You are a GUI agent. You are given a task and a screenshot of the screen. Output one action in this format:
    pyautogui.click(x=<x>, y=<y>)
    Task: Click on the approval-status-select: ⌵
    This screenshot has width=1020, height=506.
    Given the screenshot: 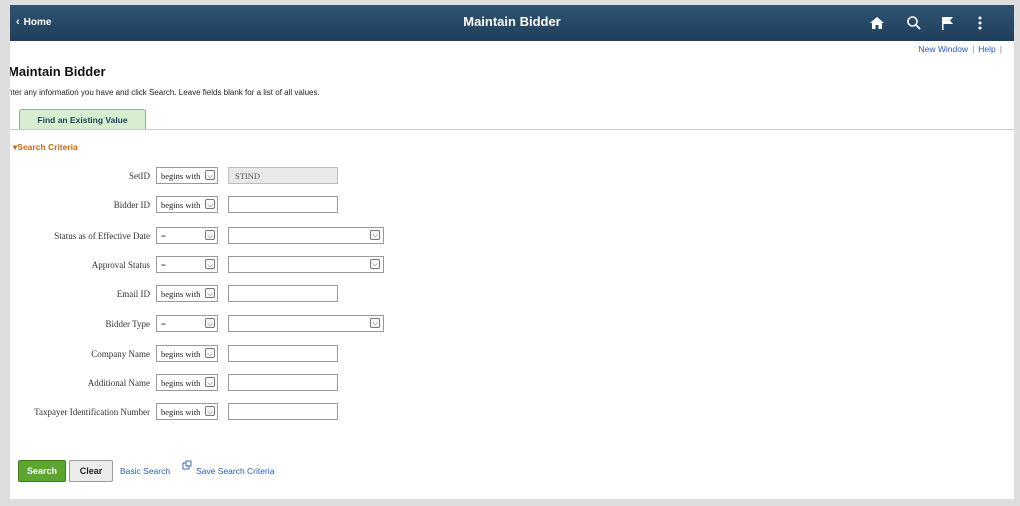 What is the action you would take?
    pyautogui.click(x=306, y=264)
    